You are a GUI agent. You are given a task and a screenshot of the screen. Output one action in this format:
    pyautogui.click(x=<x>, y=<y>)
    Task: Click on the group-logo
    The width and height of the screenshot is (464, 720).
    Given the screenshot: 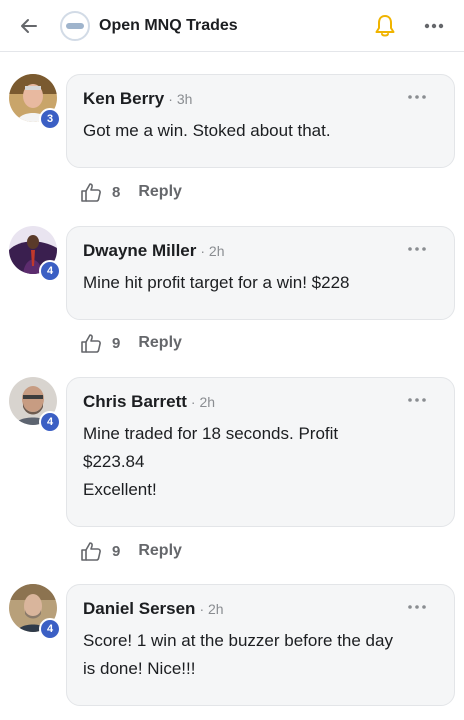 What is the action you would take?
    pyautogui.click(x=75, y=25)
    